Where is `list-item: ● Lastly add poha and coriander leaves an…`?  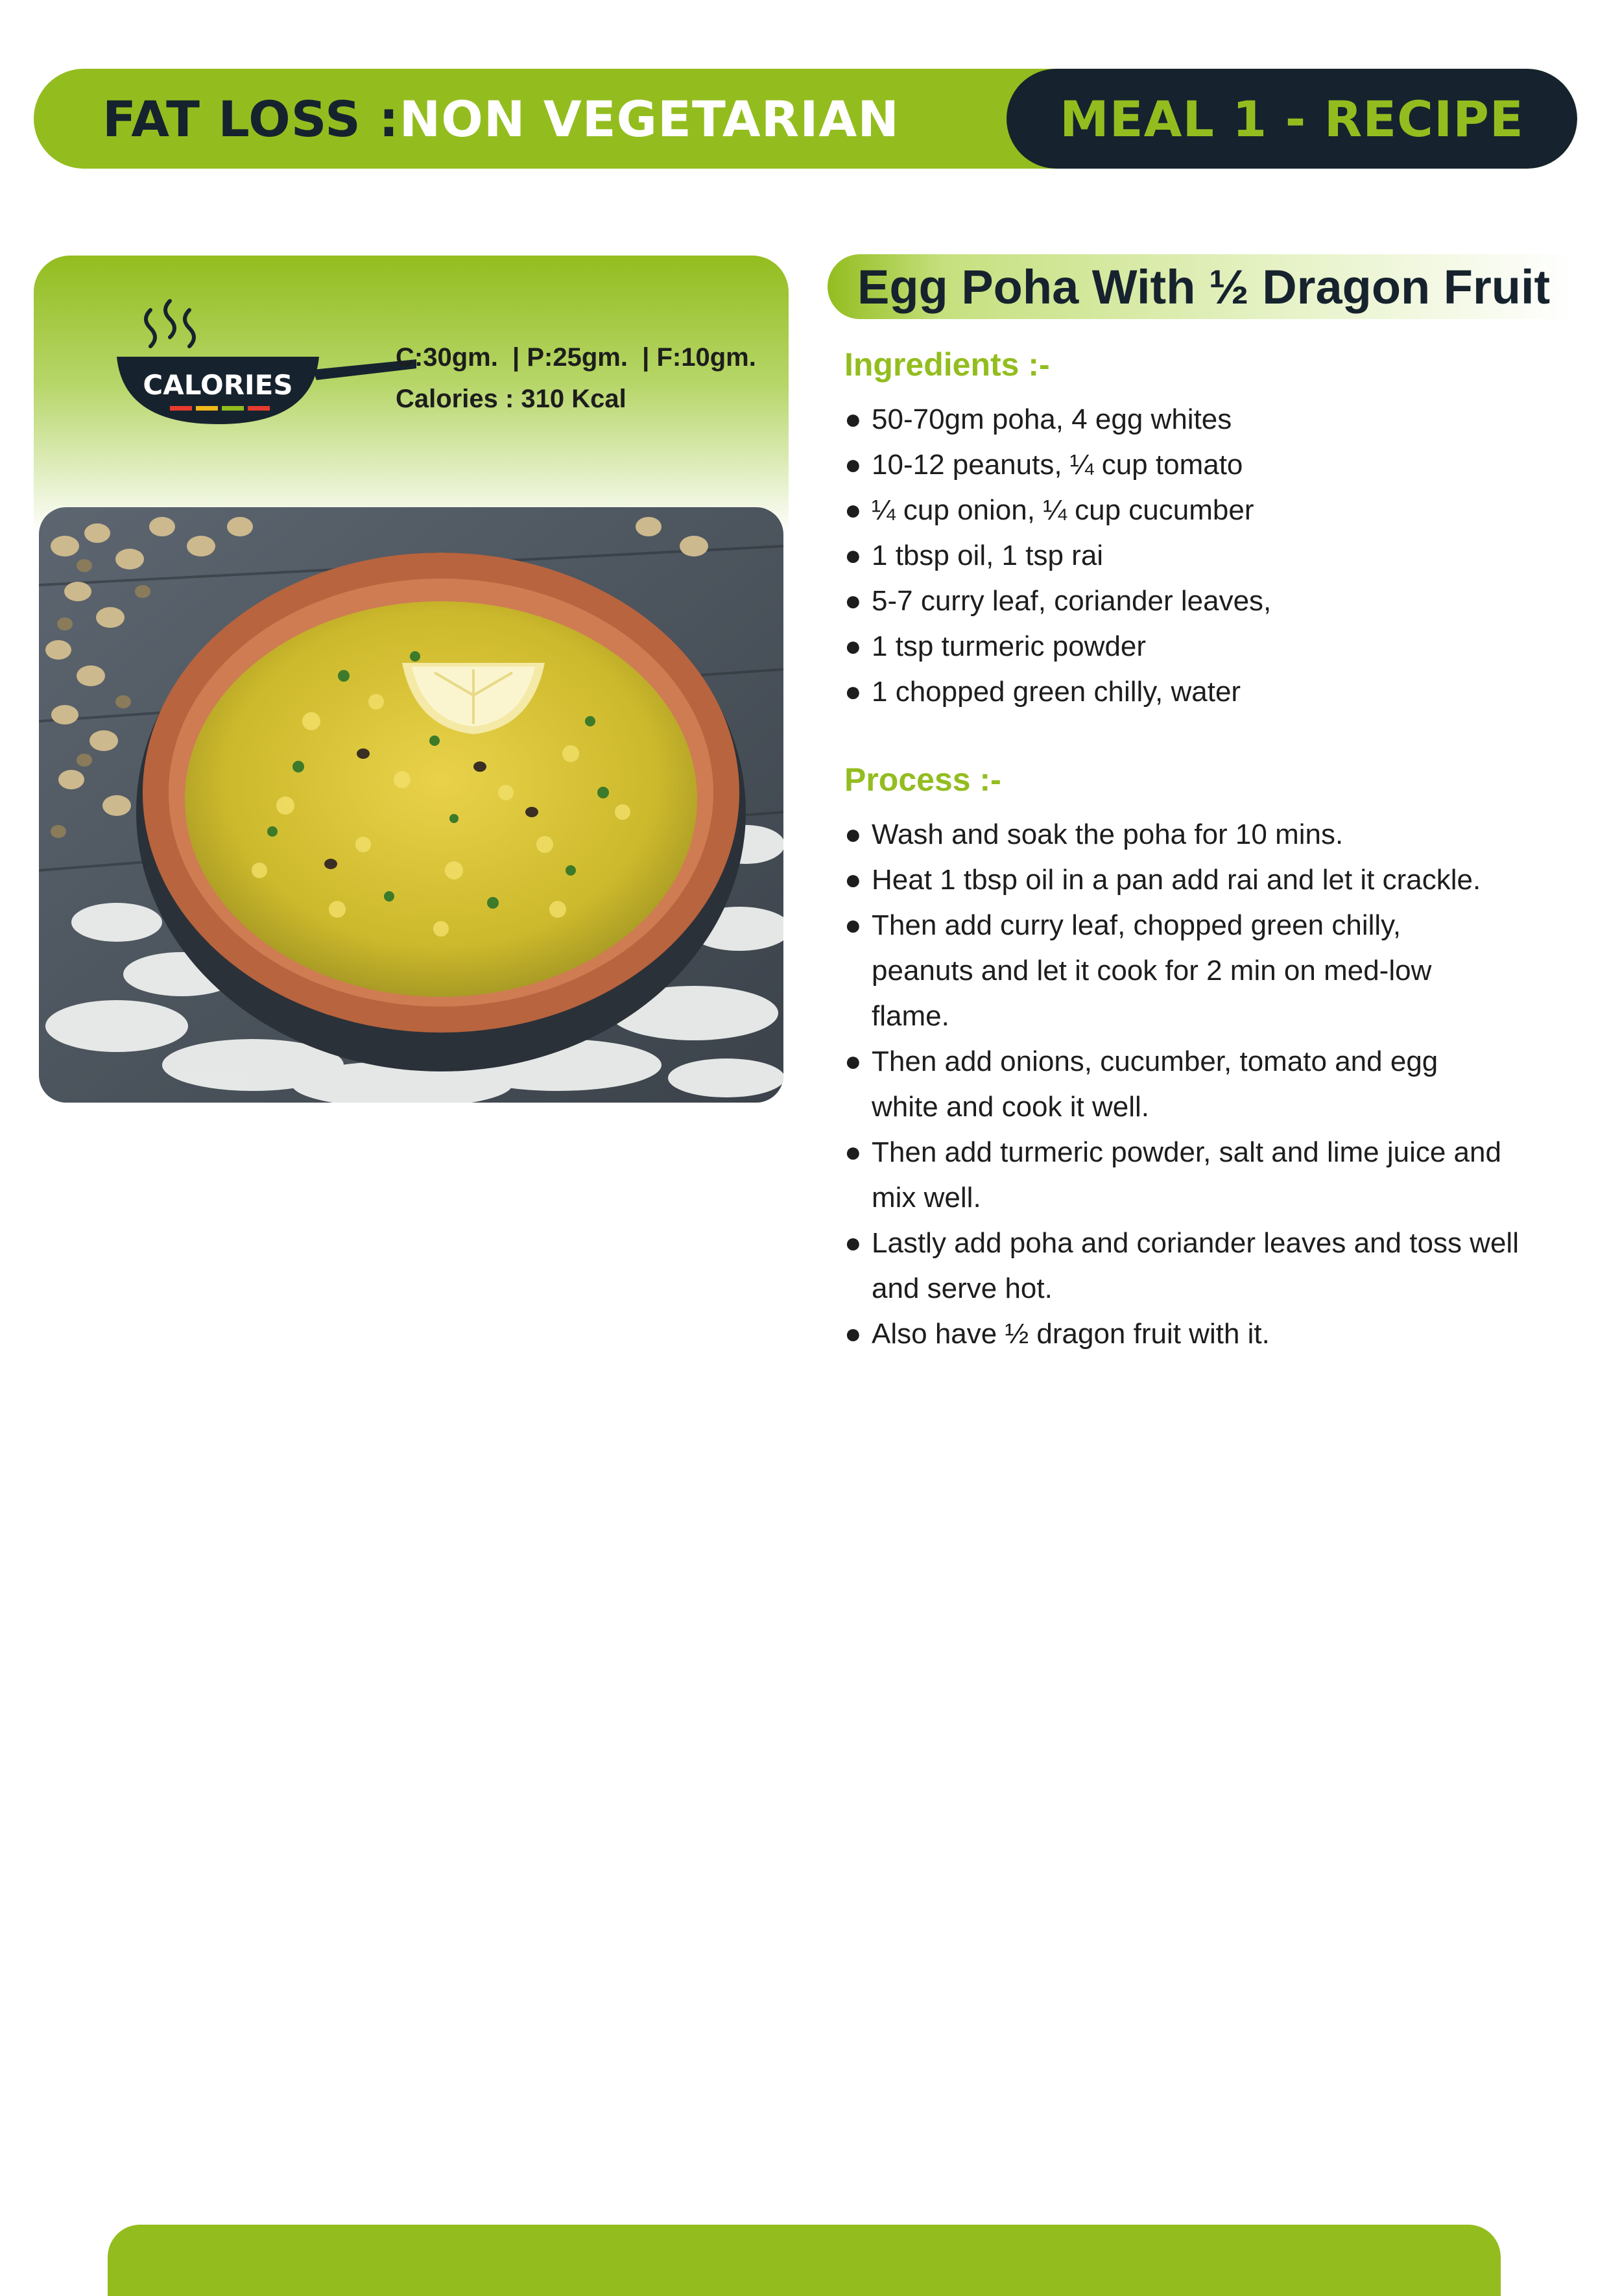
list-item: ● Lastly add poha and coriander leaves an… is located at coordinates (1182, 1266).